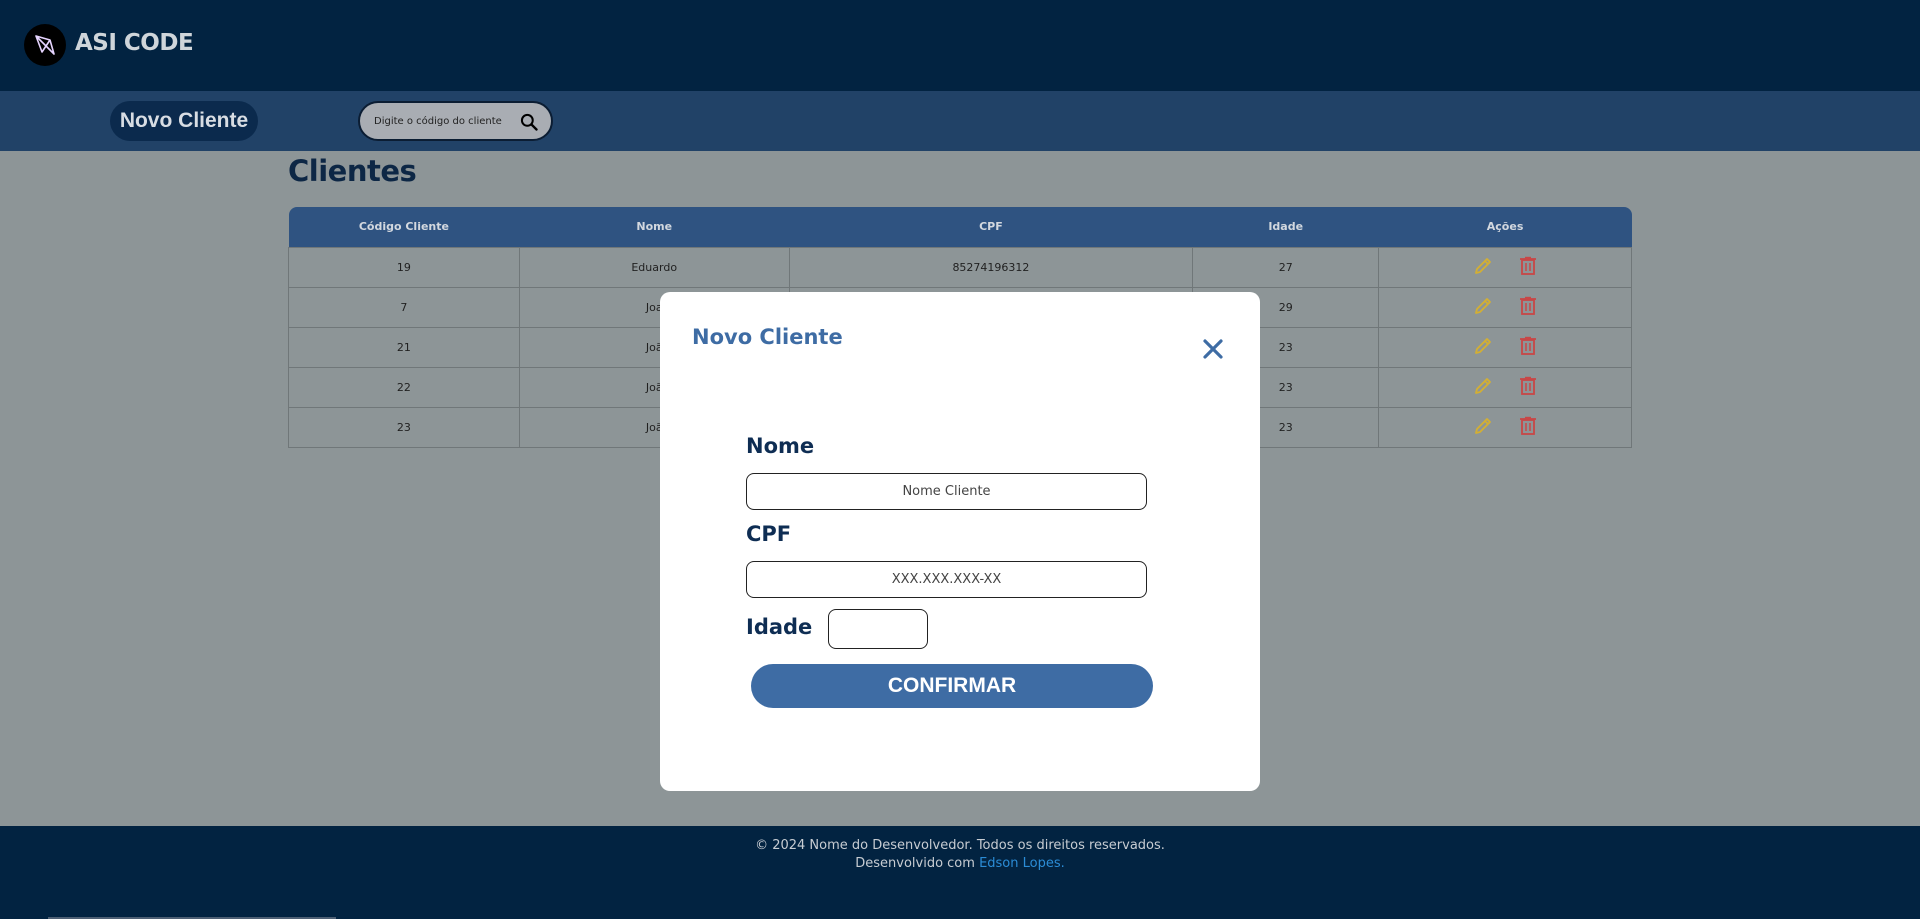 This screenshot has height=919, width=1920. I want to click on close-icon, so click(1213, 349).